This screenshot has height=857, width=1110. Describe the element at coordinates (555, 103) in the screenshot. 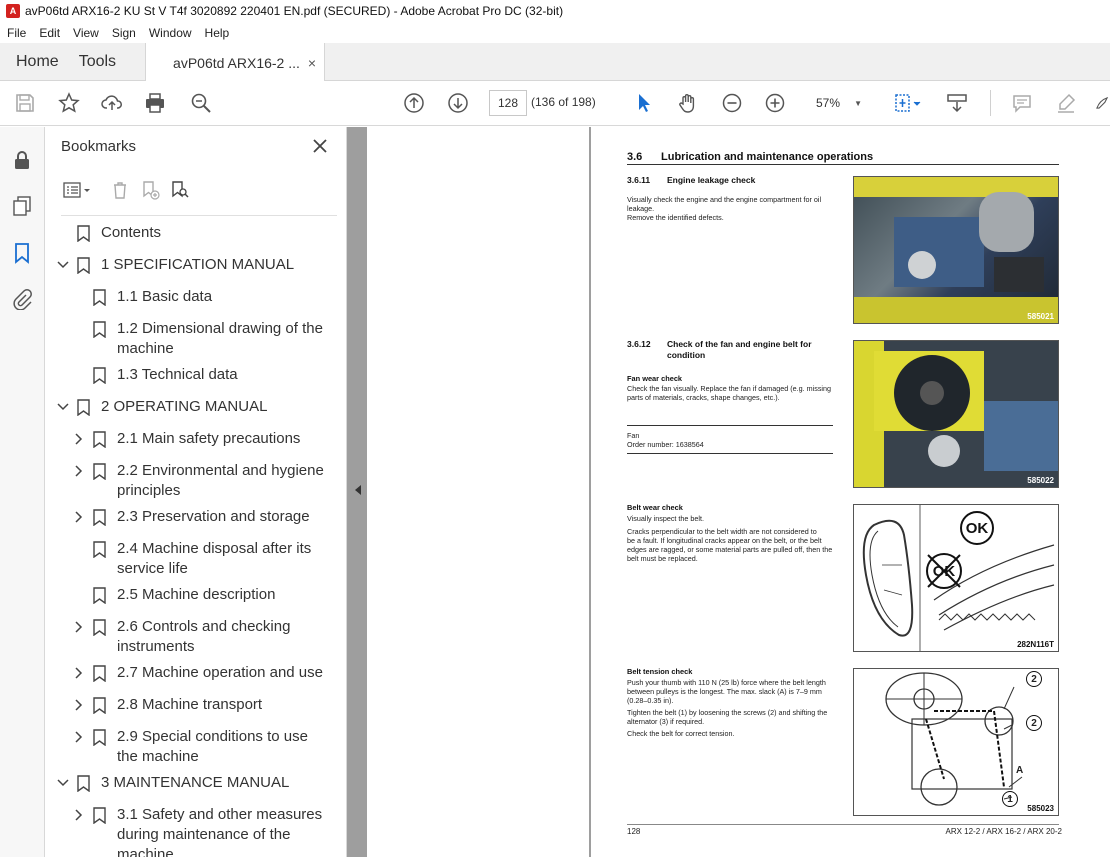

I see `main-toolbar: 128 (136 of 198) 57% ▼` at that location.